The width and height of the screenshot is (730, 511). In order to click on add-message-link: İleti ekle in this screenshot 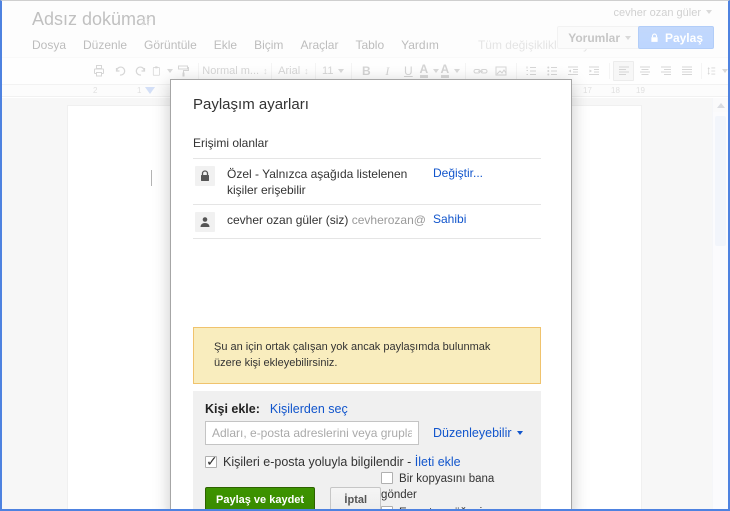, I will do `click(438, 462)`.